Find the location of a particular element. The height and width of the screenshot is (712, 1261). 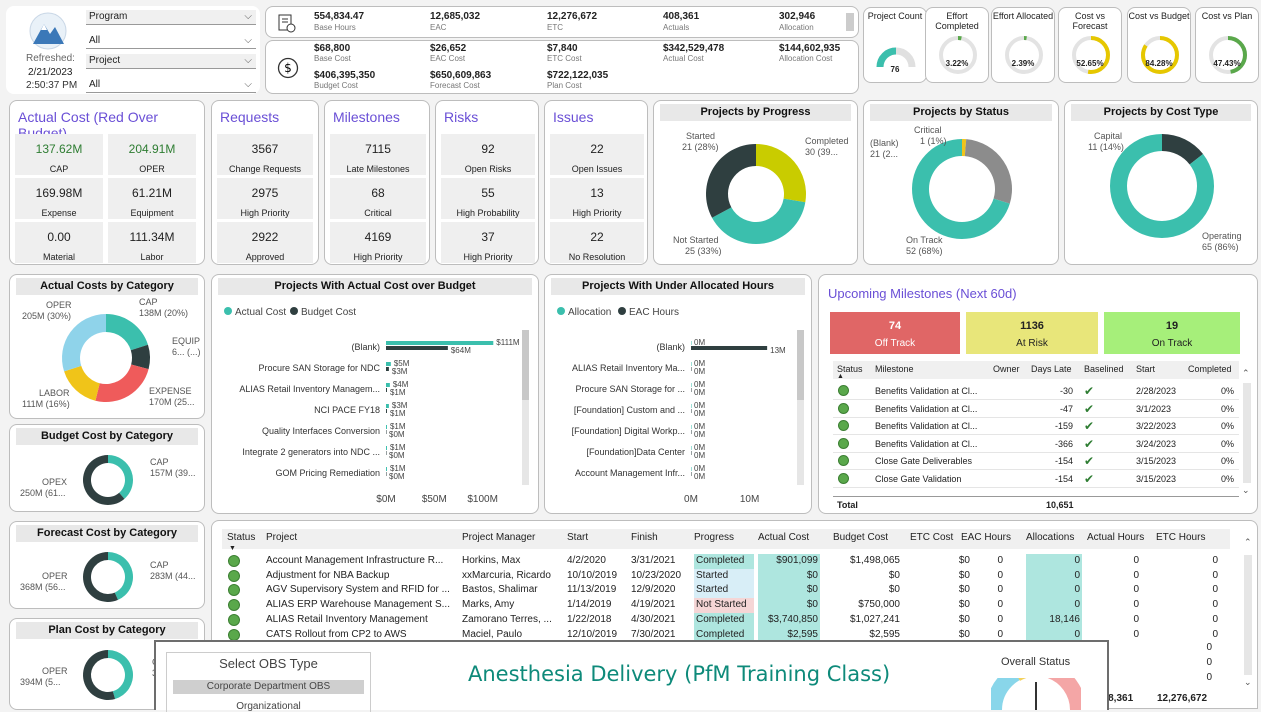

metric-tile: 137.62M CAP is located at coordinates (59, 154).